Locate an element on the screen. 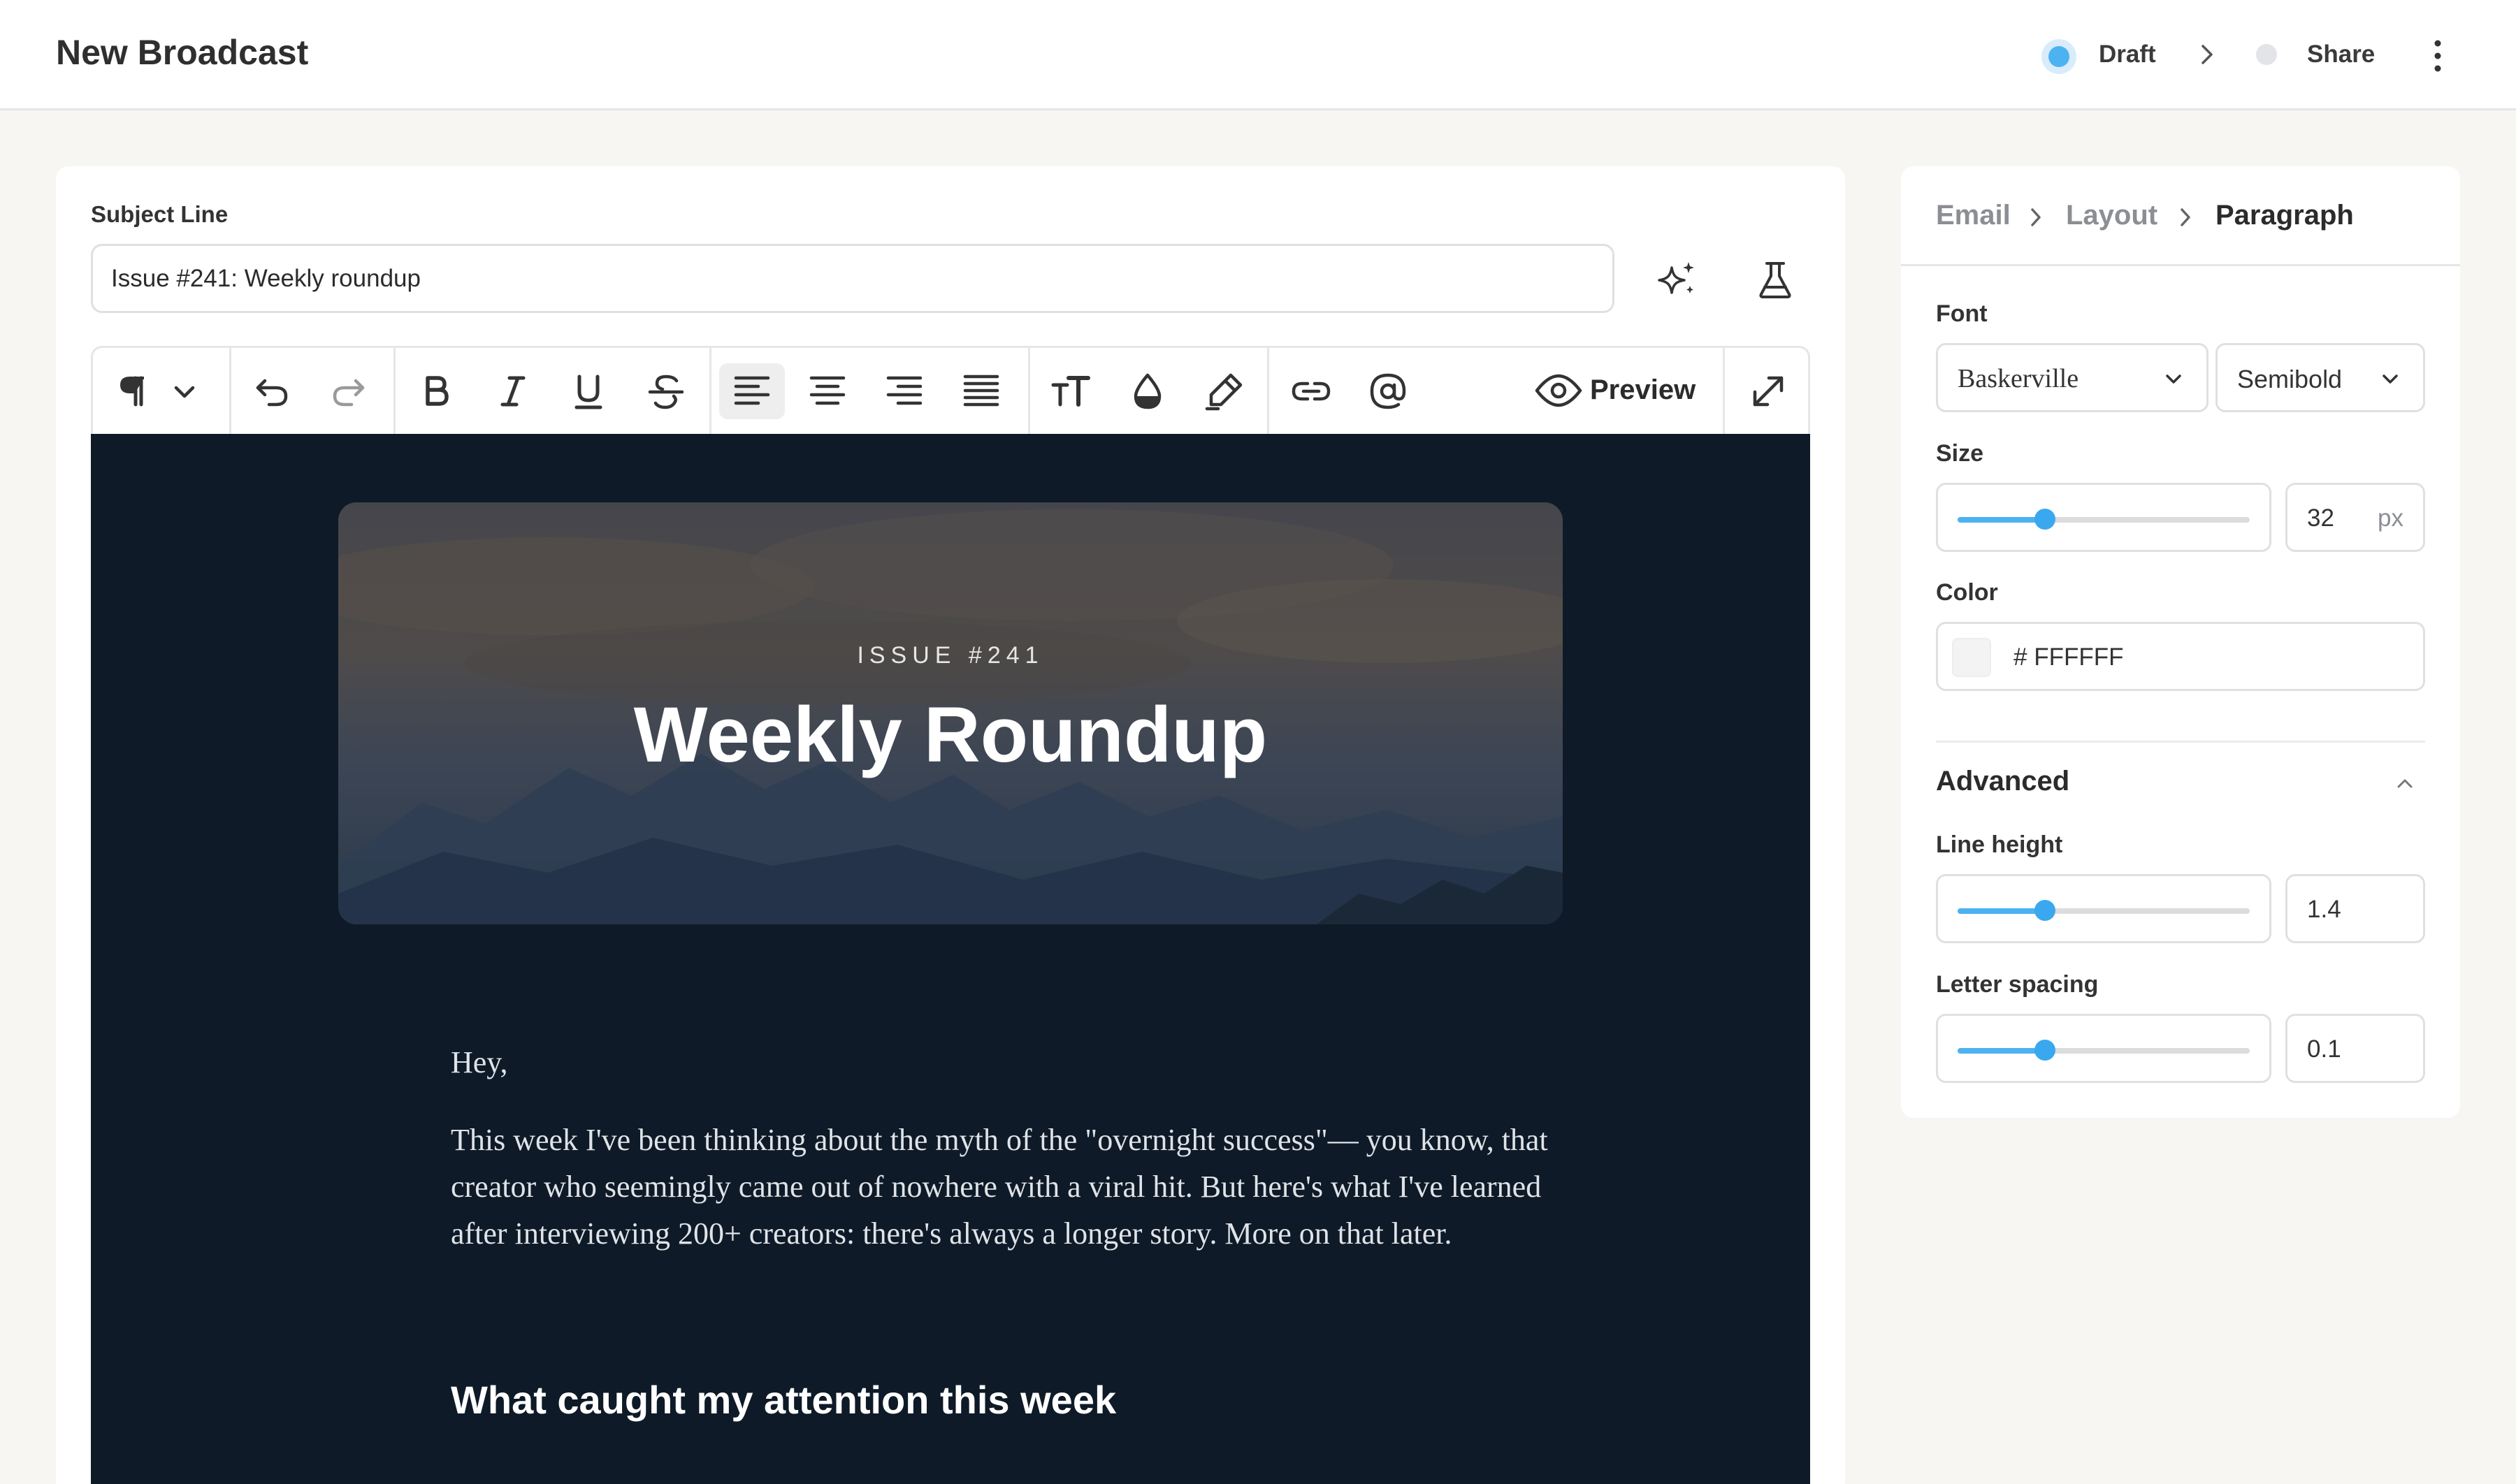 The width and height of the screenshot is (2516, 1484). paragraph-icon is located at coordinates (157, 391).